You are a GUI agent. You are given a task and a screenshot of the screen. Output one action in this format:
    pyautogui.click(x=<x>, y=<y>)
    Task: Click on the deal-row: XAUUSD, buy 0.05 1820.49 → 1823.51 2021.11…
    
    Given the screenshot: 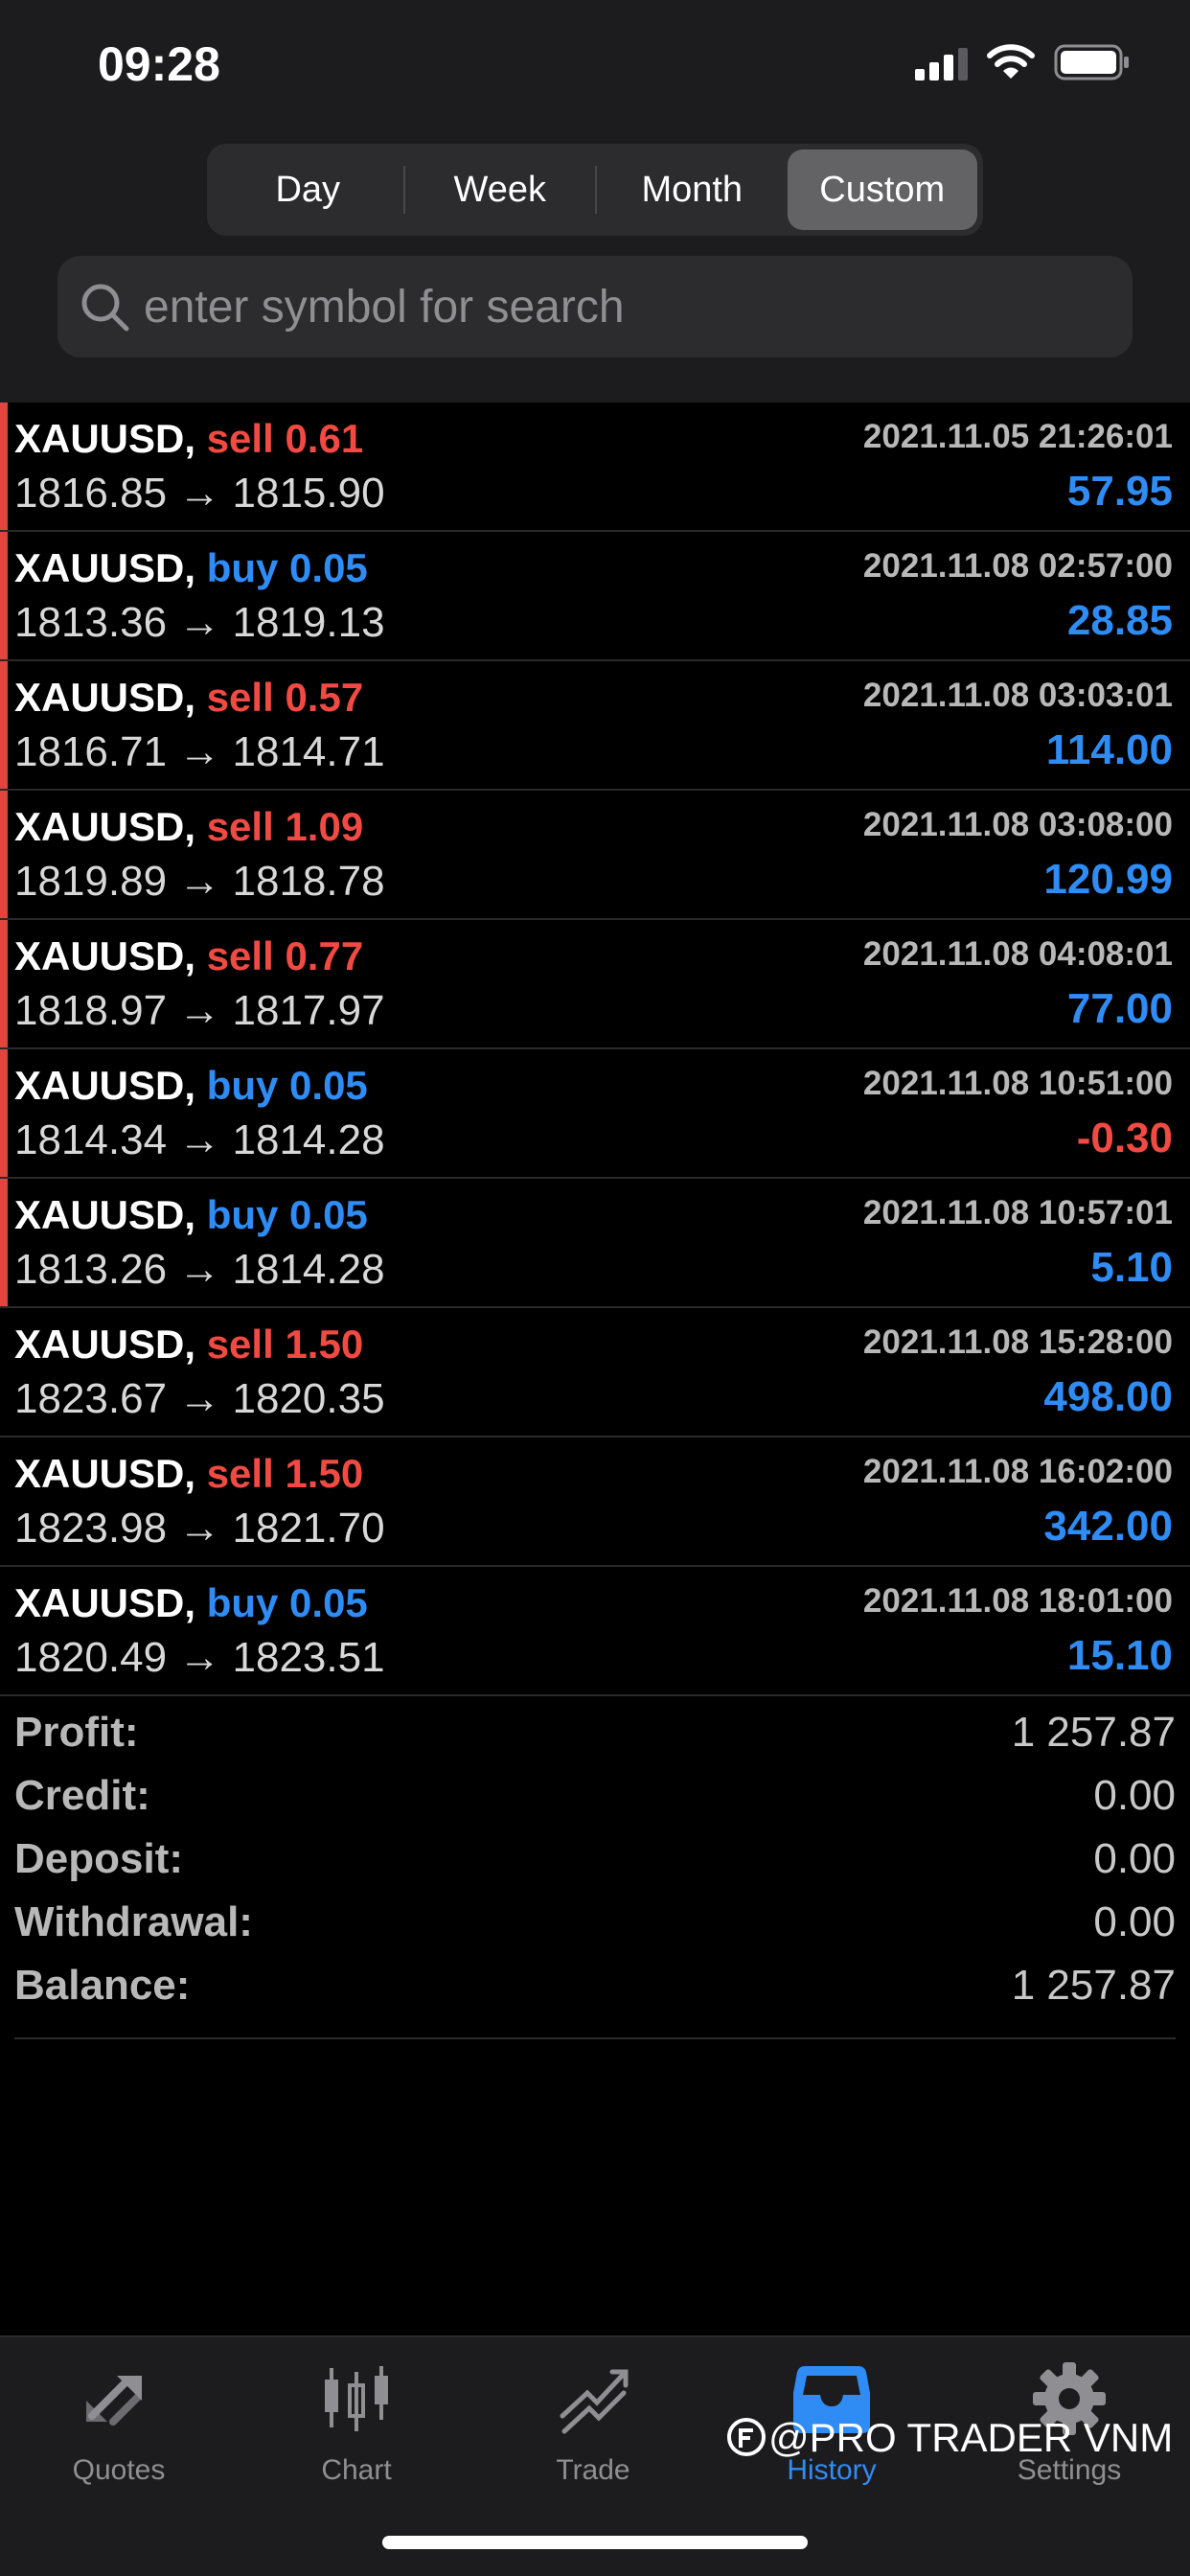 What is the action you would take?
    pyautogui.click(x=595, y=1631)
    